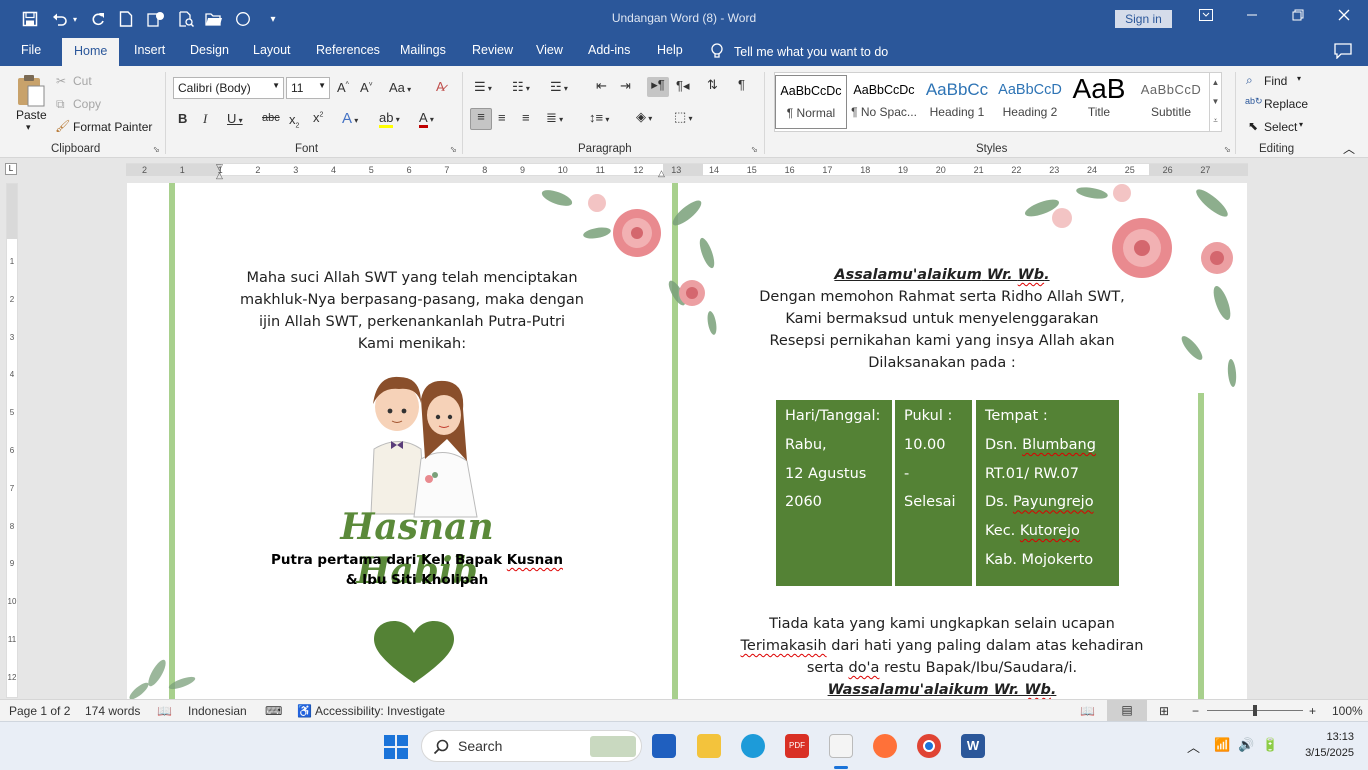  What do you see at coordinates (609, 50) in the screenshot?
I see `tab-add-ins: Add-ins` at bounding box center [609, 50].